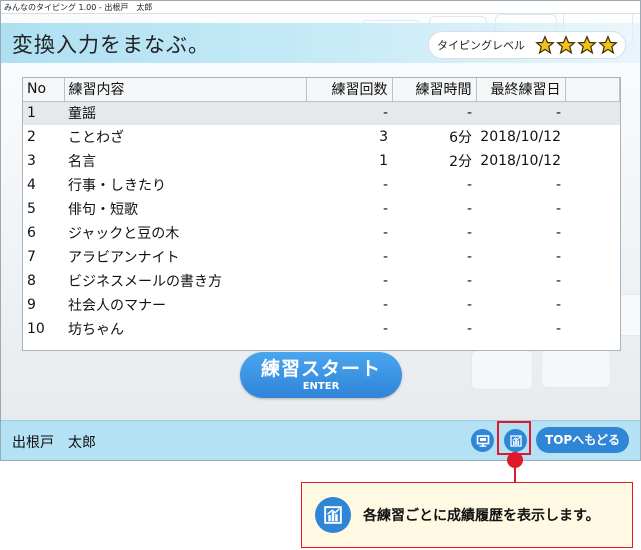 This screenshot has height=550, width=641. What do you see at coordinates (31, 209) in the screenshot?
I see `cell-no: 5` at bounding box center [31, 209].